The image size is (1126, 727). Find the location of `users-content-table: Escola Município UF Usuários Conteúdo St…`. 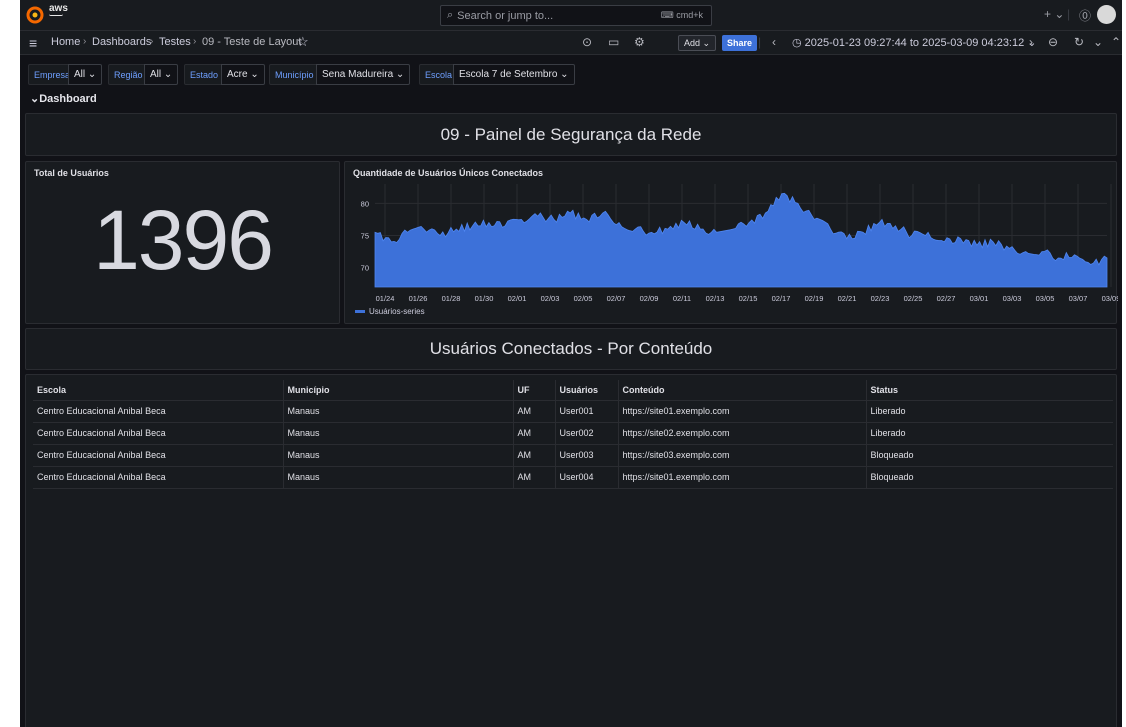

users-content-table: Escola Município UF Usuários Conteúdo St… is located at coordinates (573, 434).